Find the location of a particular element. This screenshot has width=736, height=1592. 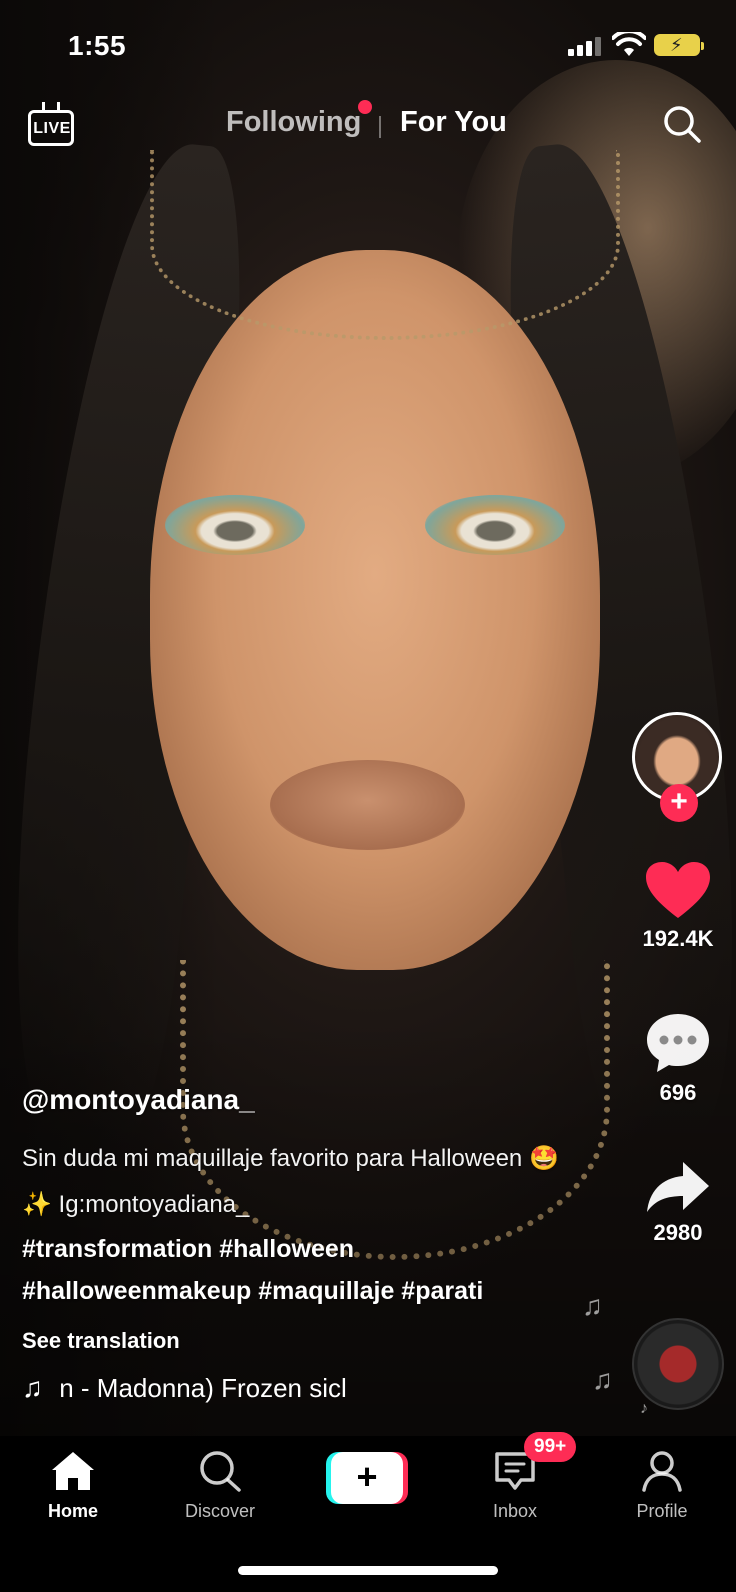

creator-username: @montoyadiana_ is located at coordinates (302, 1100).